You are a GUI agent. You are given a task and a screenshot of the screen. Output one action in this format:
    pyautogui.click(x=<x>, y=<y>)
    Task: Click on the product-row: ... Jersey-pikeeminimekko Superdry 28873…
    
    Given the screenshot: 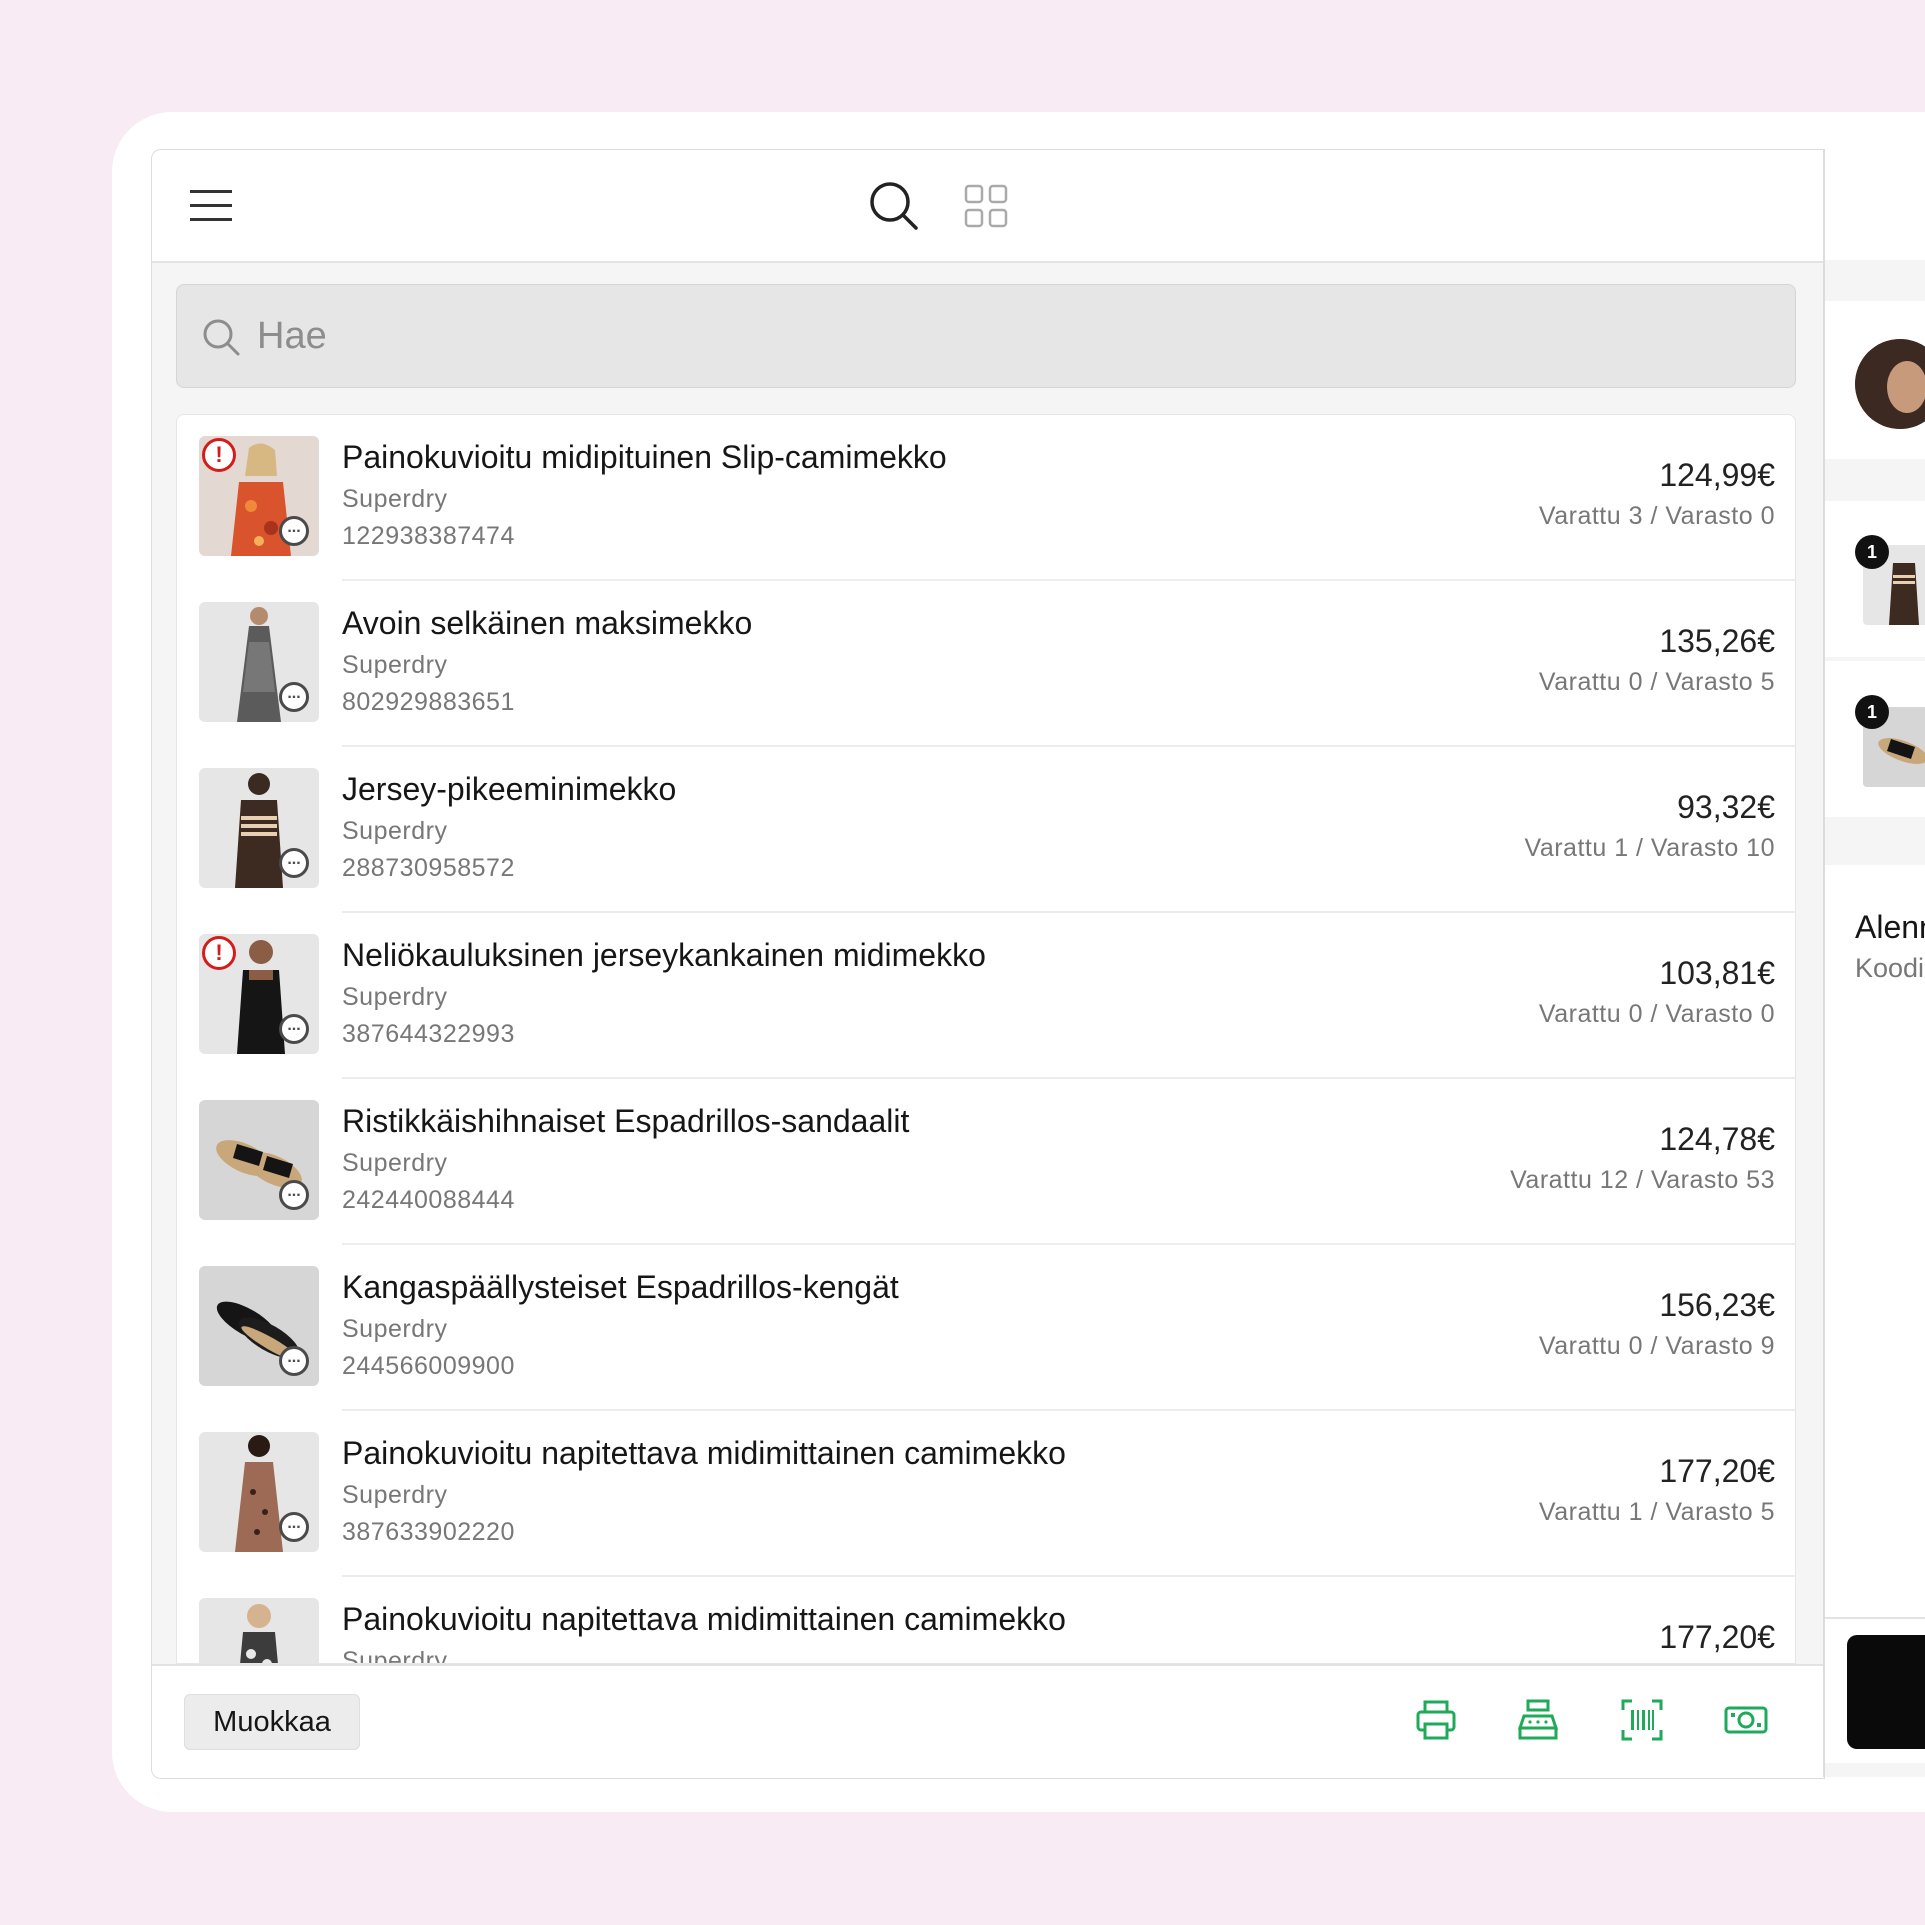 What is the action you would take?
    pyautogui.click(x=986, y=830)
    